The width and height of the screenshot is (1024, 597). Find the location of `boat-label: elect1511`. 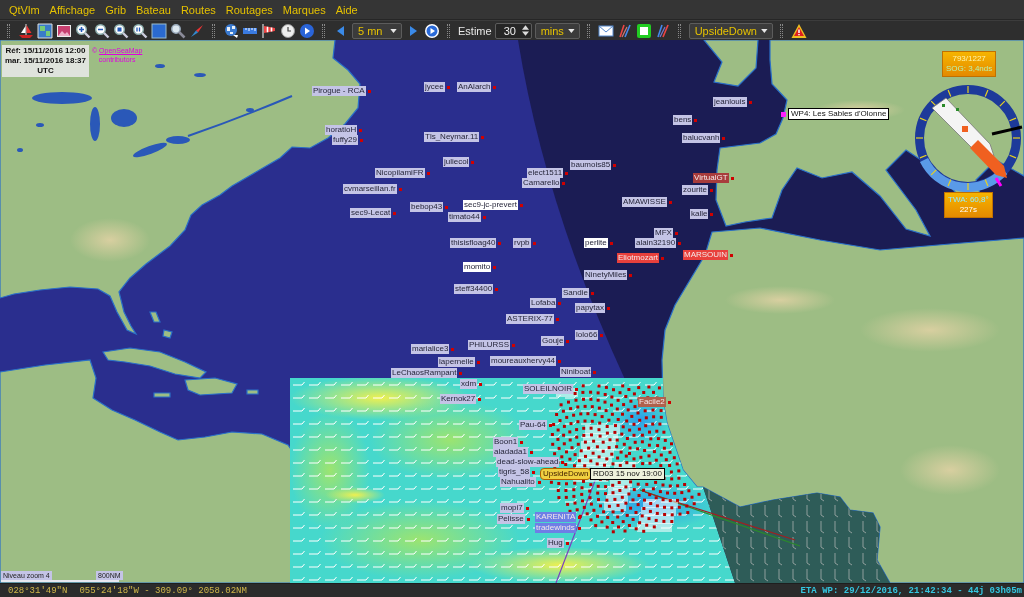

boat-label: elect1511 is located at coordinates (545, 173).